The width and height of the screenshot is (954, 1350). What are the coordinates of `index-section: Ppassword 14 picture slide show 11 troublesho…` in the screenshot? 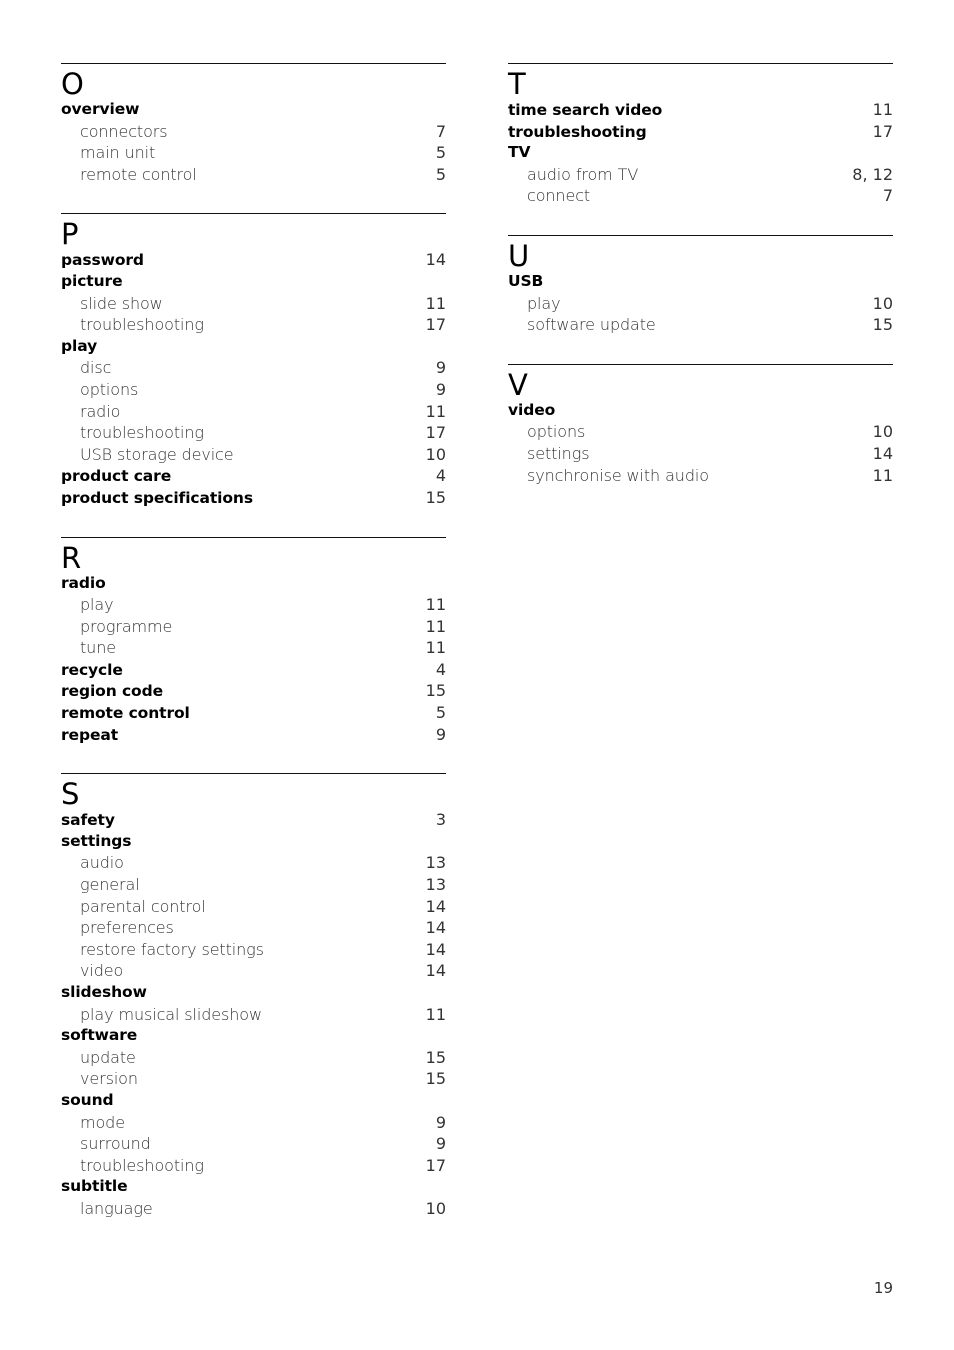 It's located at (253, 360).